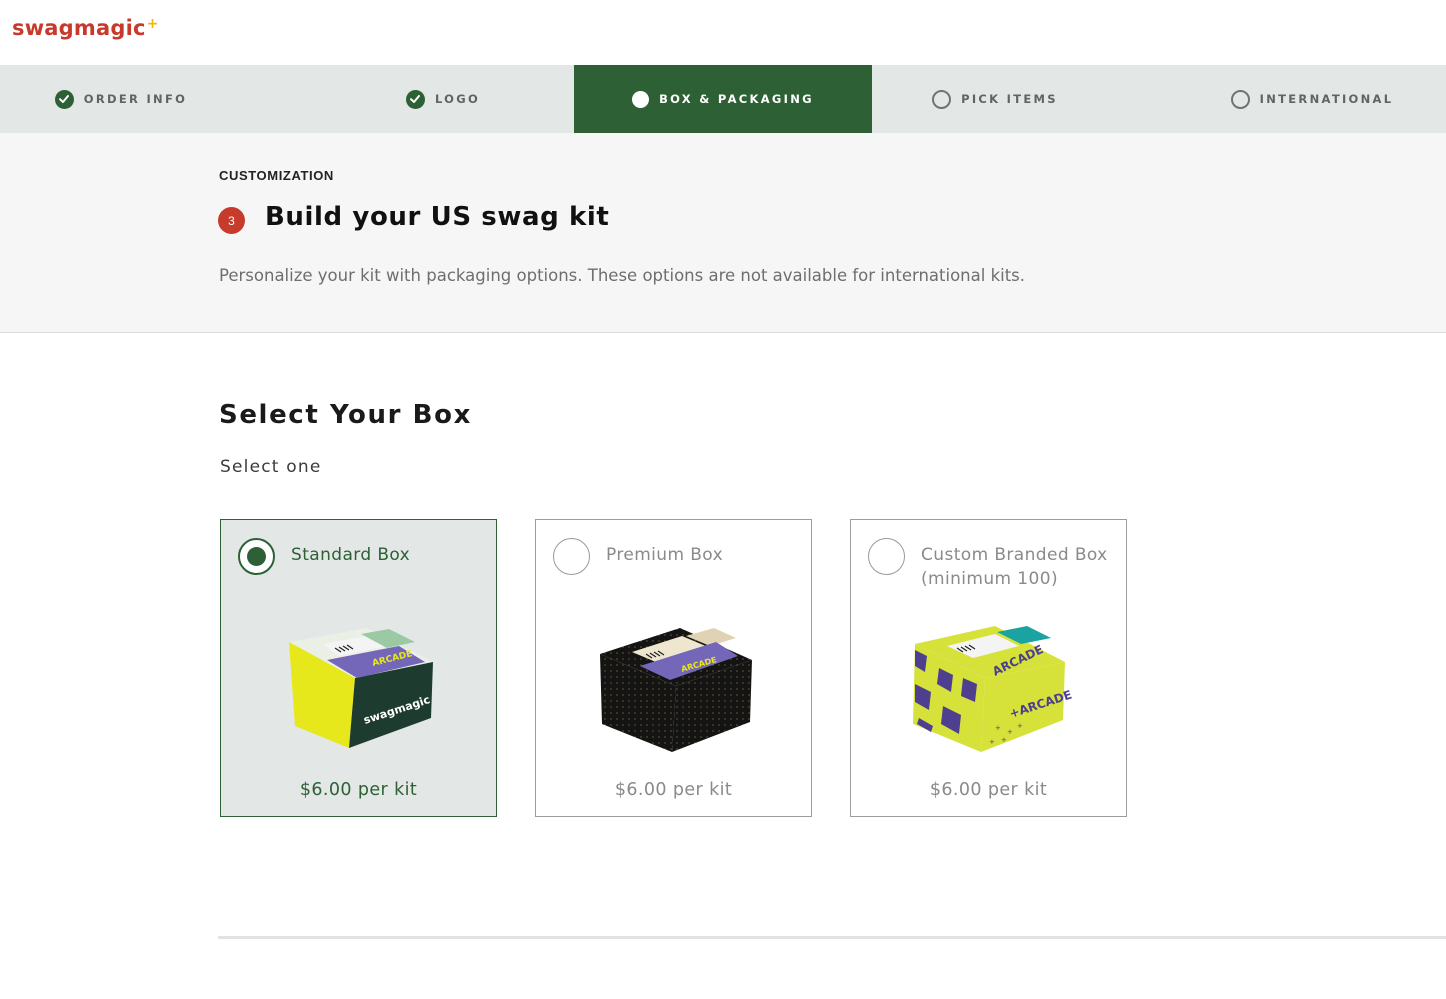  Describe the element at coordinates (431, 99) in the screenshot. I see `step-logo: LOGO` at that location.